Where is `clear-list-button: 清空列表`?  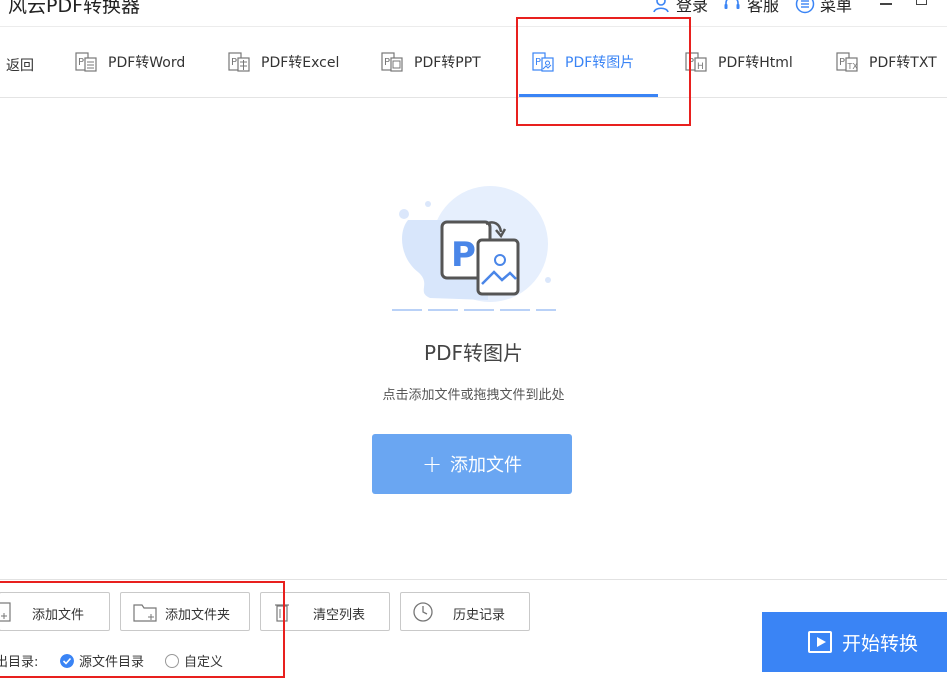 clear-list-button: 清空列表 is located at coordinates (325, 611).